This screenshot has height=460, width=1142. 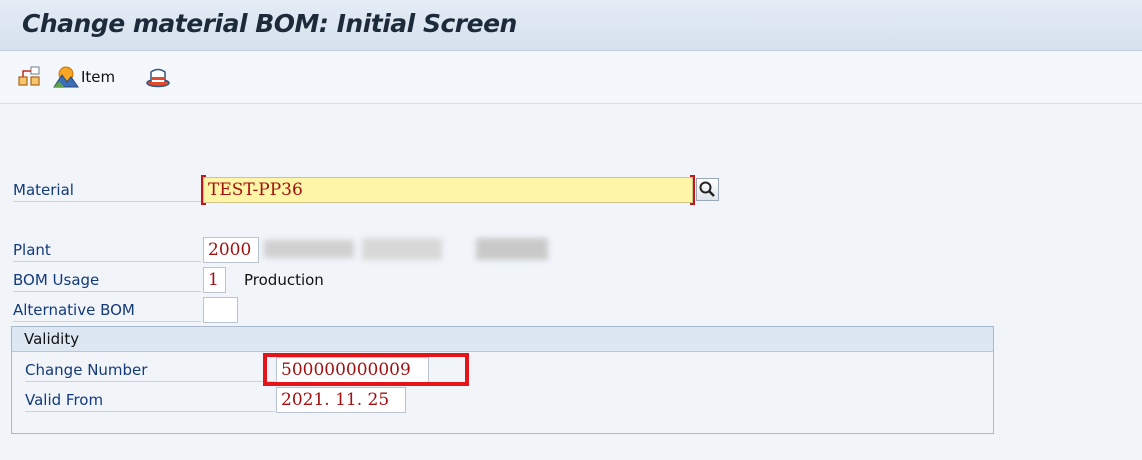 I want to click on plant-label: Plant, so click(x=107, y=250).